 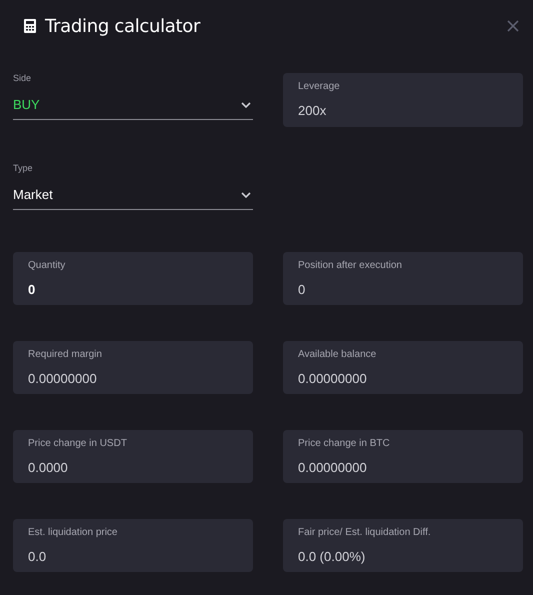 What do you see at coordinates (133, 278) in the screenshot?
I see `quantity-input: Quantity 0` at bounding box center [133, 278].